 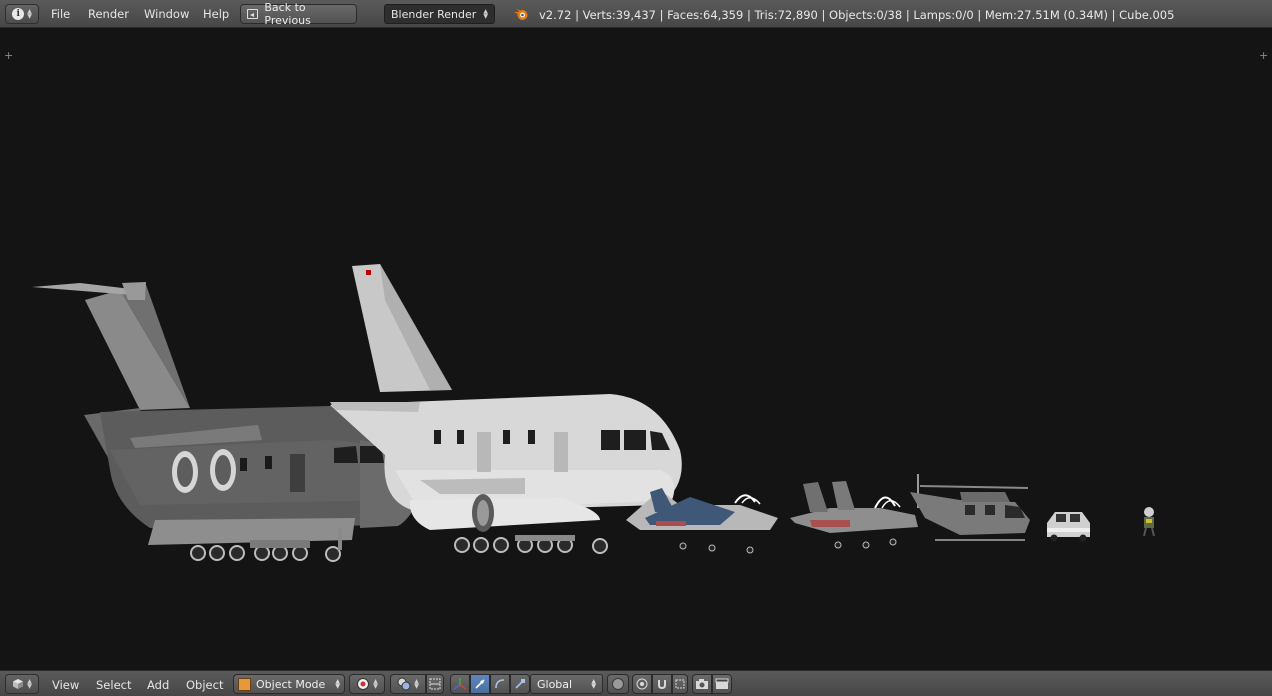 I want to click on pivot-point-icon, so click(x=404, y=684).